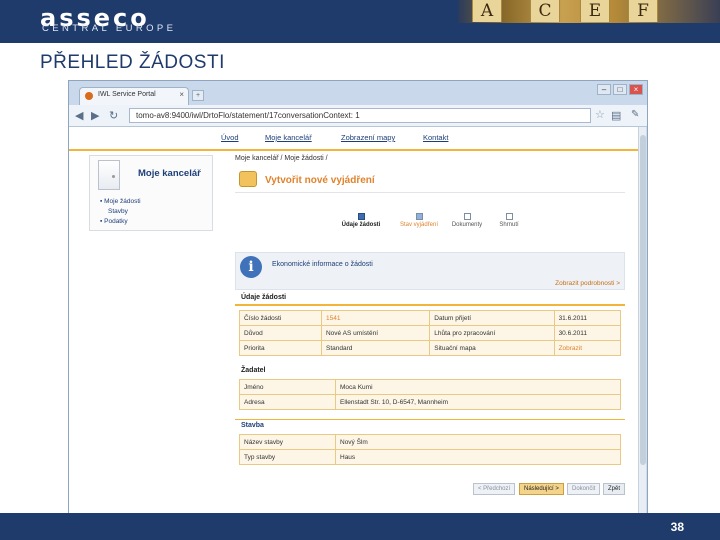 The height and width of the screenshot is (540, 720). I want to click on tab-strip: IWL Service Portal × + – □ ×, so click(358, 93).